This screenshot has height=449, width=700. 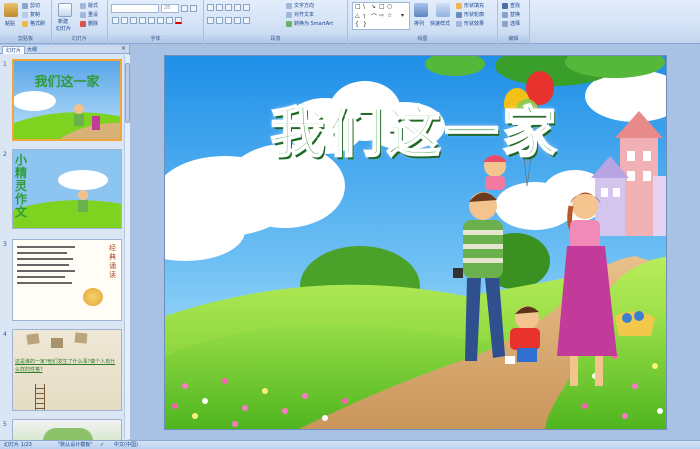 What do you see at coordinates (365, 15) in the screenshot?
I see `corner-shape-icon: ┐` at bounding box center [365, 15].